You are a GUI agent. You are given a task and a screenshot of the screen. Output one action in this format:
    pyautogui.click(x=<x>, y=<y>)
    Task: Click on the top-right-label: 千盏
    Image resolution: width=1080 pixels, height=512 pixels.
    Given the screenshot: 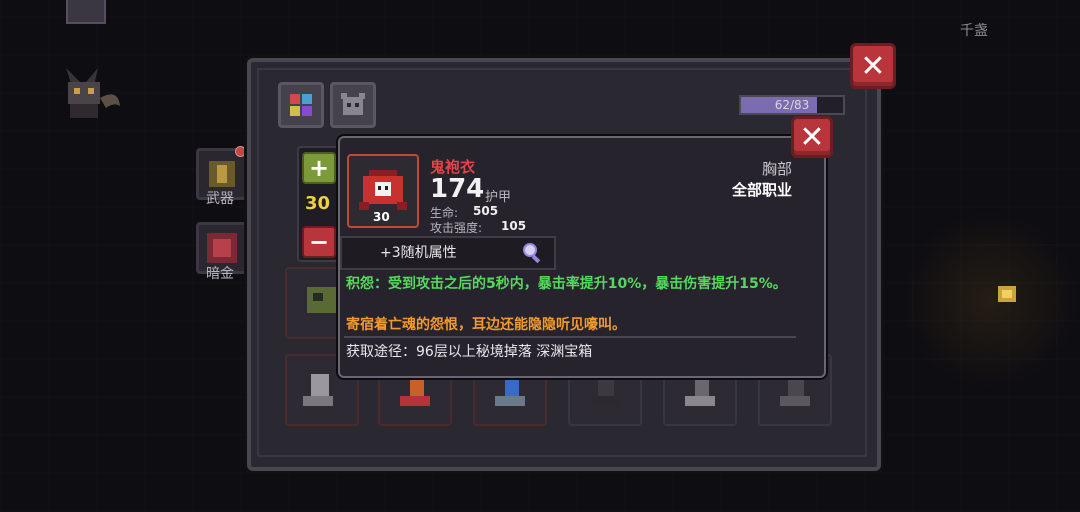 What is the action you would take?
    pyautogui.click(x=974, y=31)
    